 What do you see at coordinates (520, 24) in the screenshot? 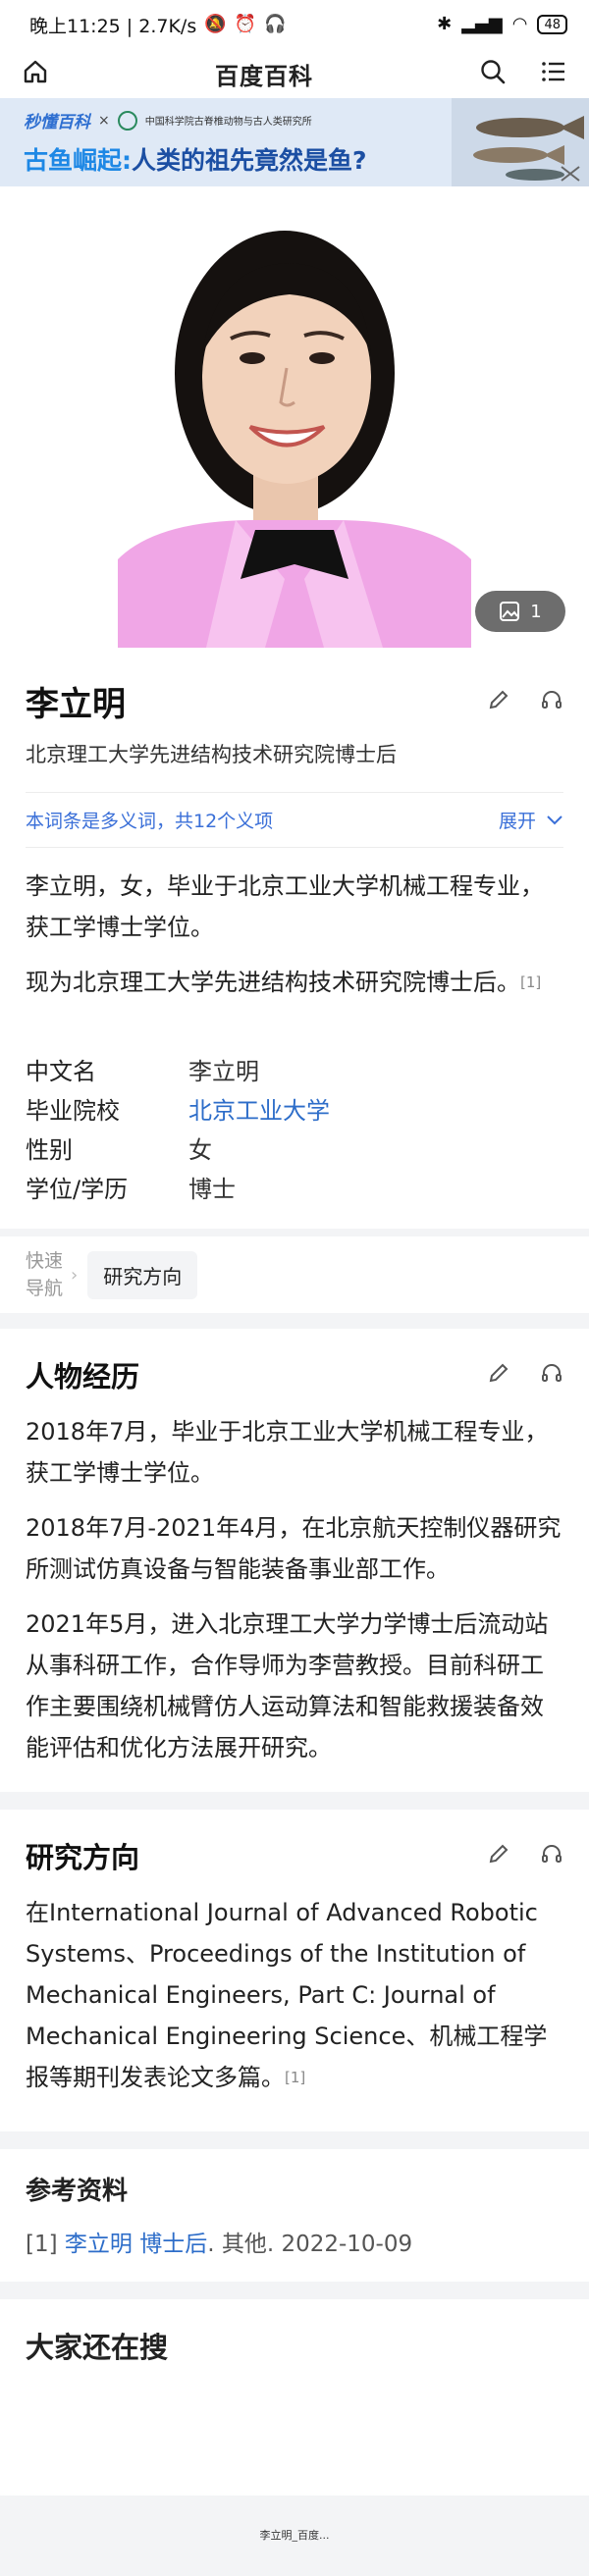
I see `wifi-icon: ◠` at bounding box center [520, 24].